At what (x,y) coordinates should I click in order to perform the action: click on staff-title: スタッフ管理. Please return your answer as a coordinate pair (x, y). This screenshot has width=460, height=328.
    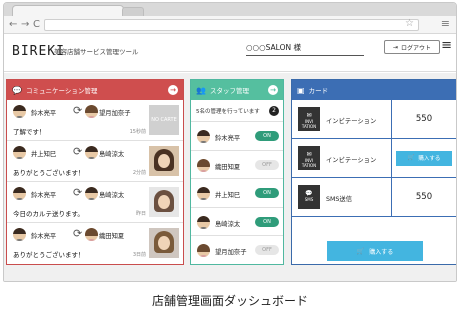
    Looking at the image, I should click on (229, 91).